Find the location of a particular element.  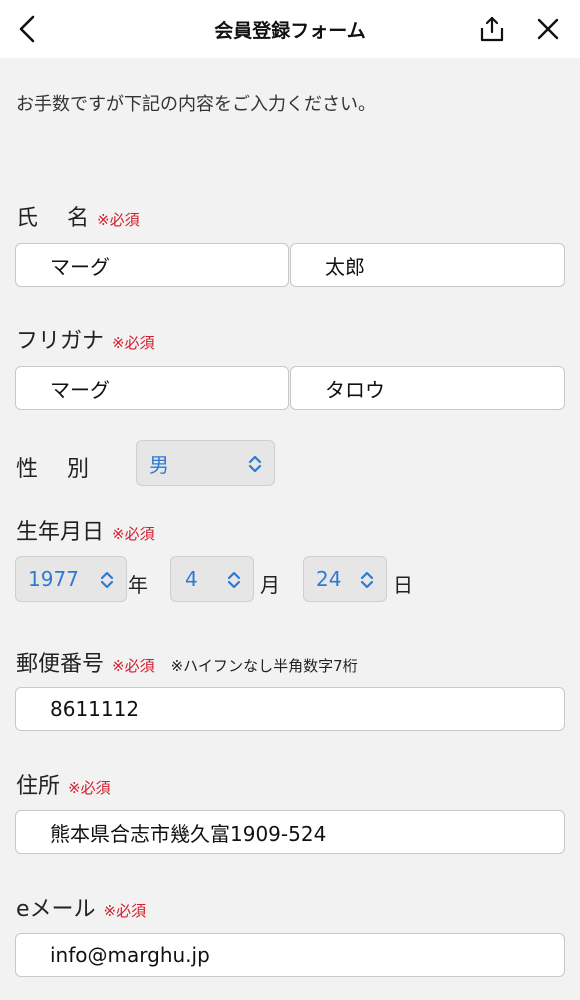

first-name-kana-input: タロウ is located at coordinates (427, 388).